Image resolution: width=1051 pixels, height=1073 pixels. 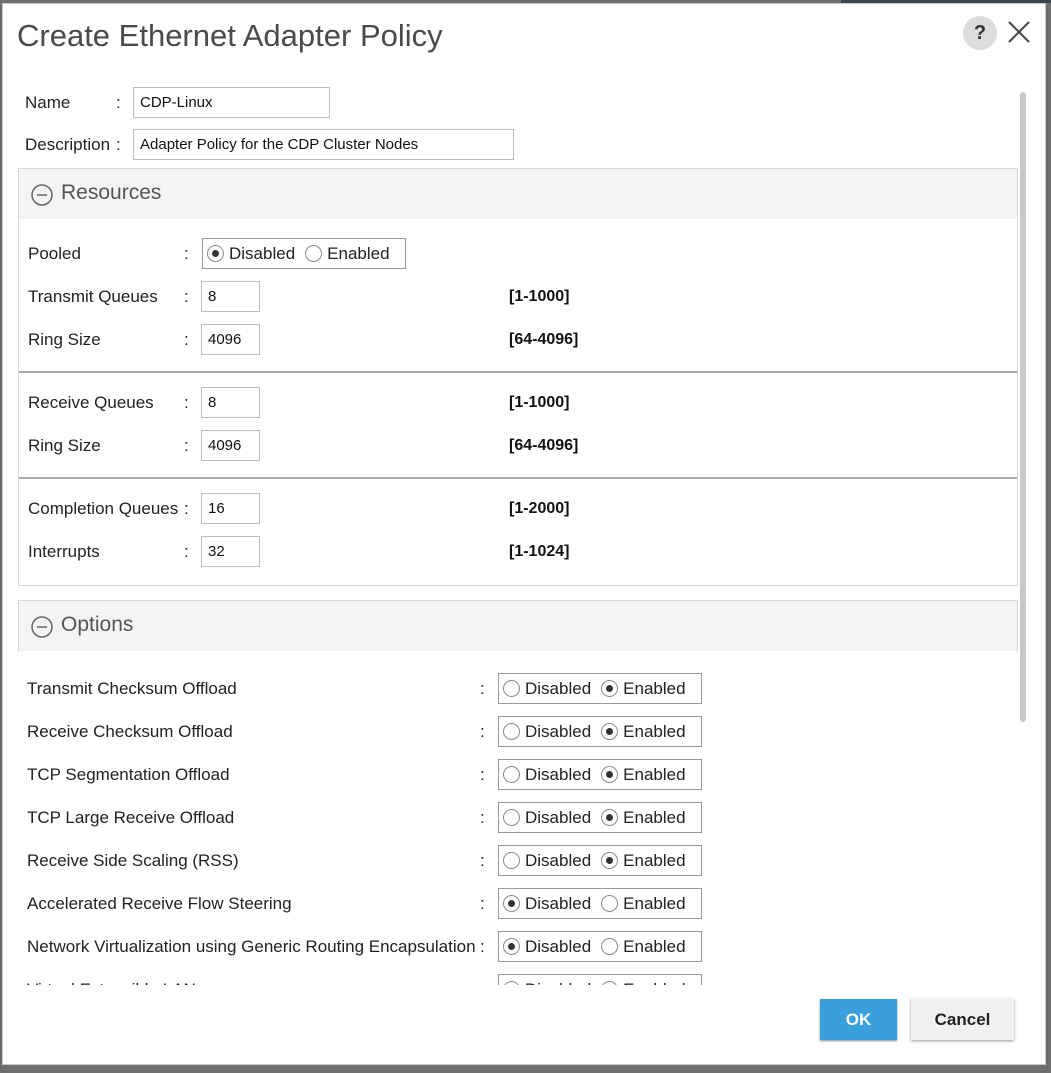 I want to click on option-label: Receive Side Scaling (RSS), so click(x=133, y=860).